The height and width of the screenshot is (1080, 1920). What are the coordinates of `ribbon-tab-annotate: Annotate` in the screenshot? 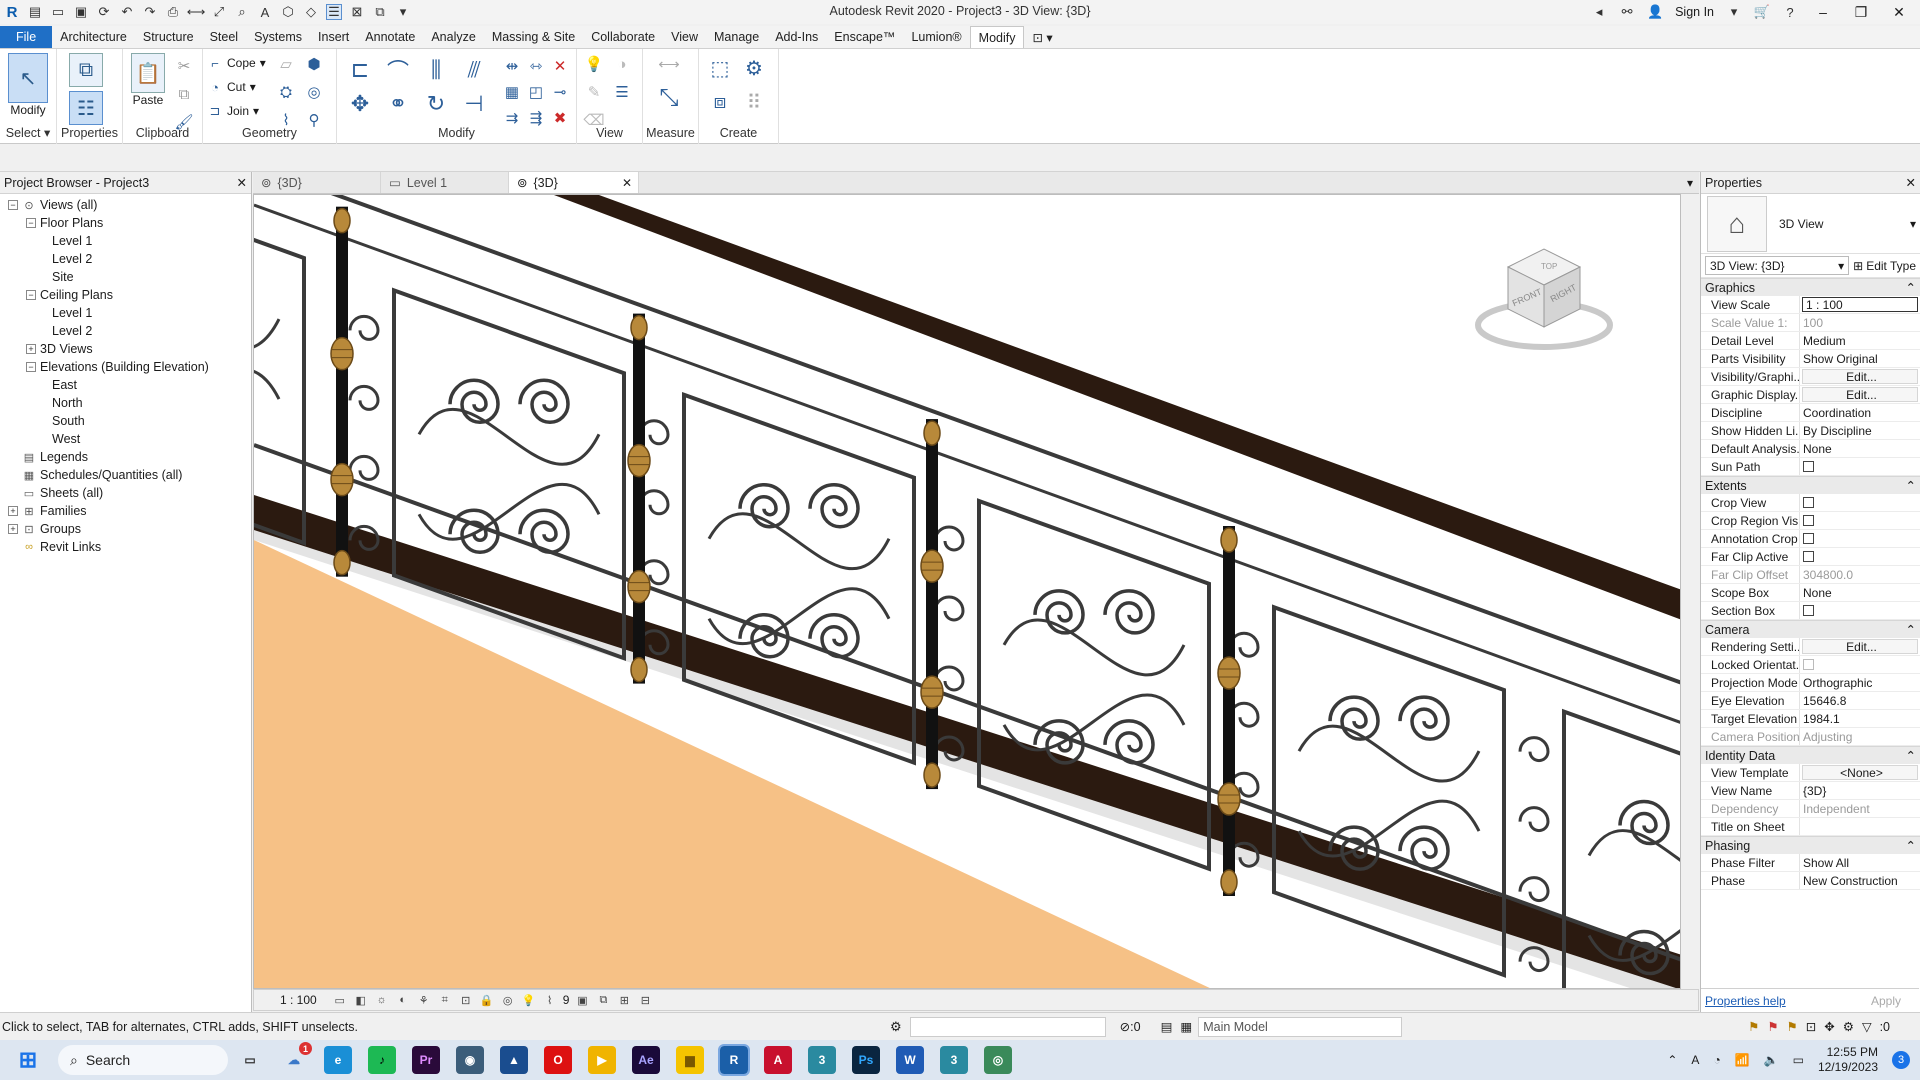 It's located at (390, 37).